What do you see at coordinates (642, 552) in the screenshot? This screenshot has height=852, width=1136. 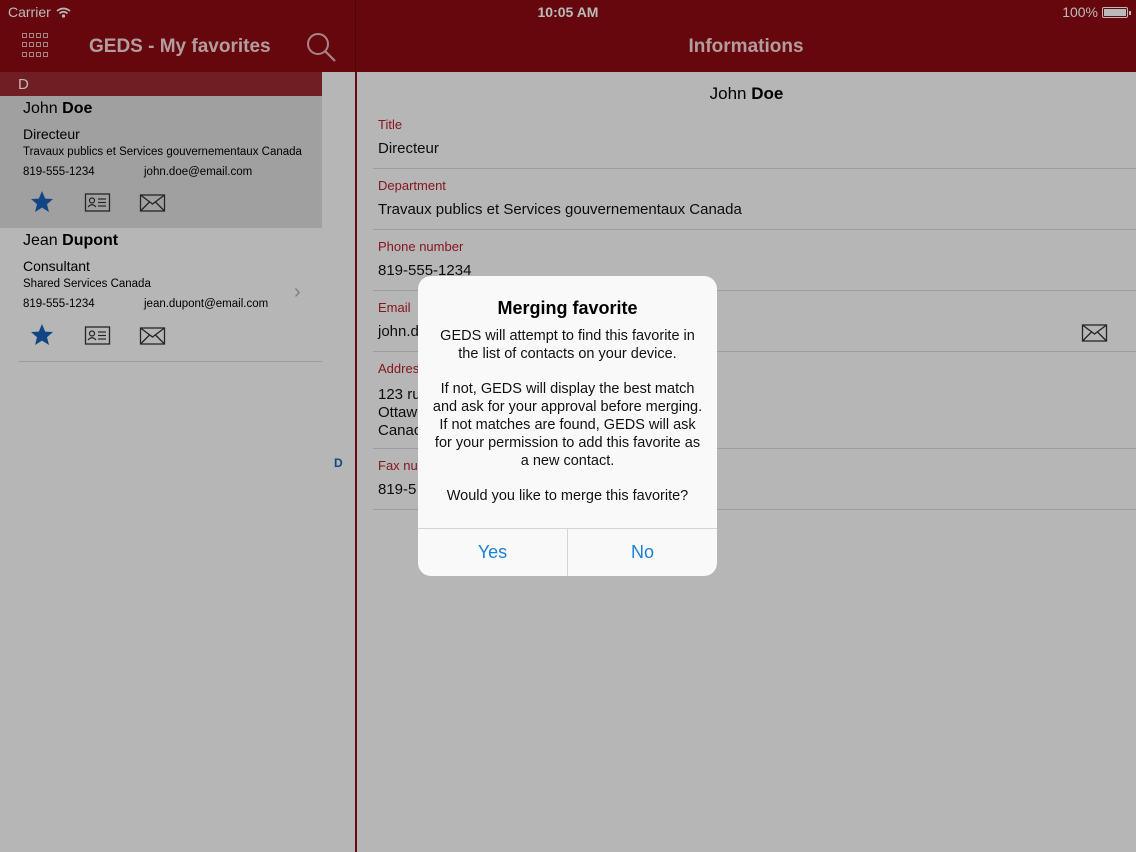 I see `no-button: No` at bounding box center [642, 552].